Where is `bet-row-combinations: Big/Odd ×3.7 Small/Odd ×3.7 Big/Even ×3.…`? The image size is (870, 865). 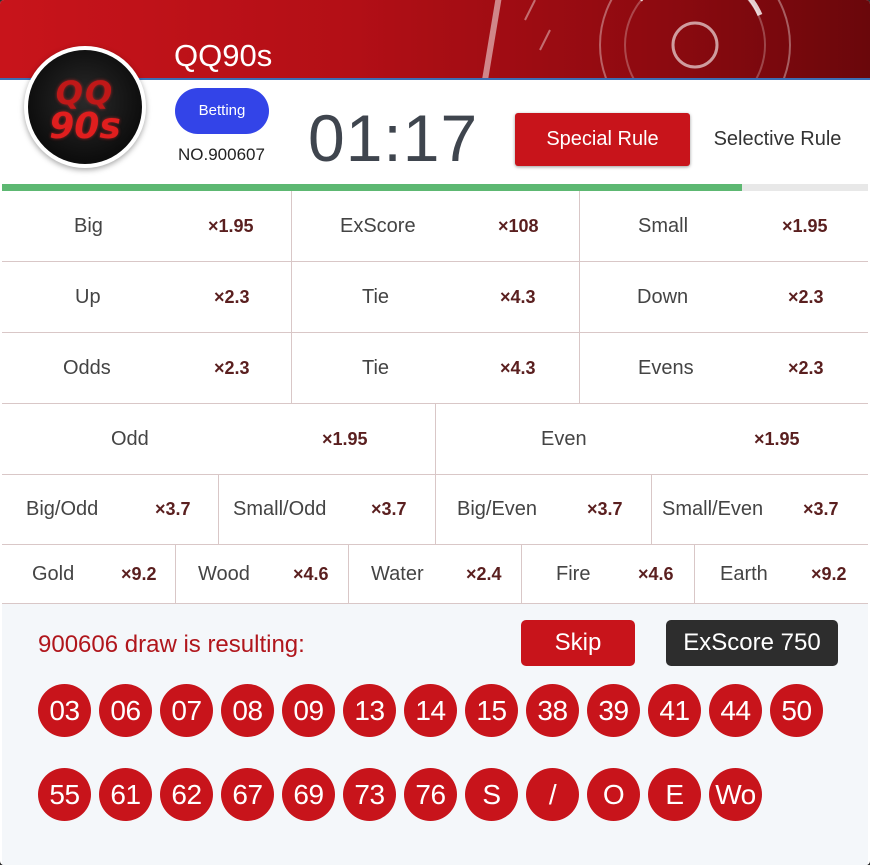 bet-row-combinations: Big/Odd ×3.7 Small/Odd ×3.7 Big/Even ×3.… is located at coordinates (435, 510).